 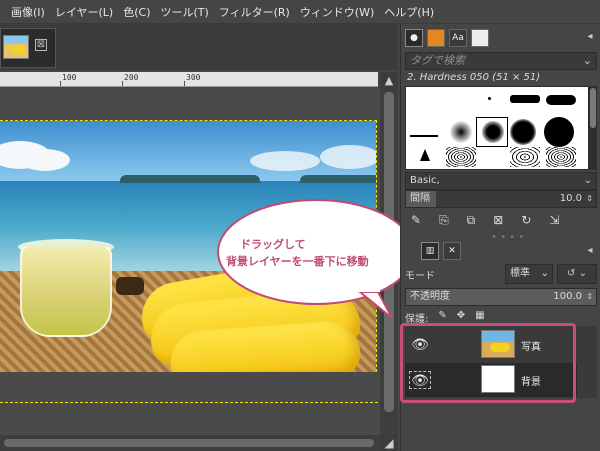 I want to click on opacity-slider: 不透明度 100.0 ⇕, so click(x=501, y=297).